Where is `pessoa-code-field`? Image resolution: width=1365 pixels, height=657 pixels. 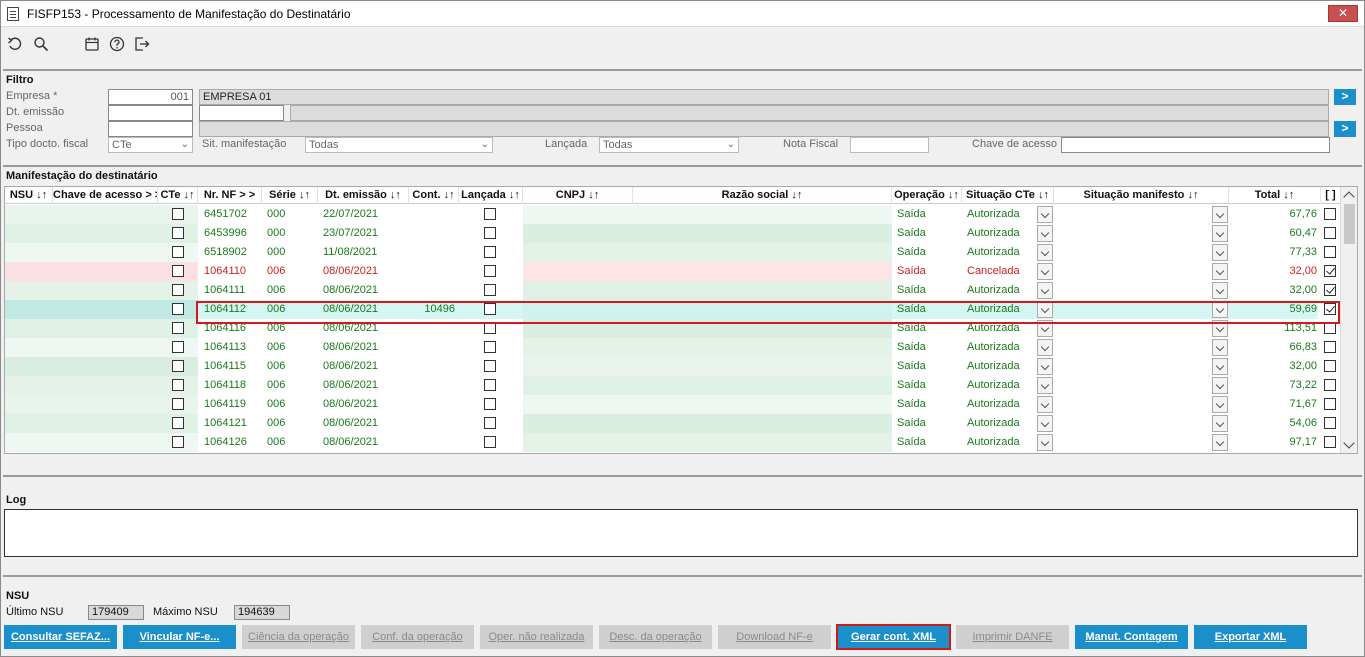
pessoa-code-field is located at coordinates (150, 129).